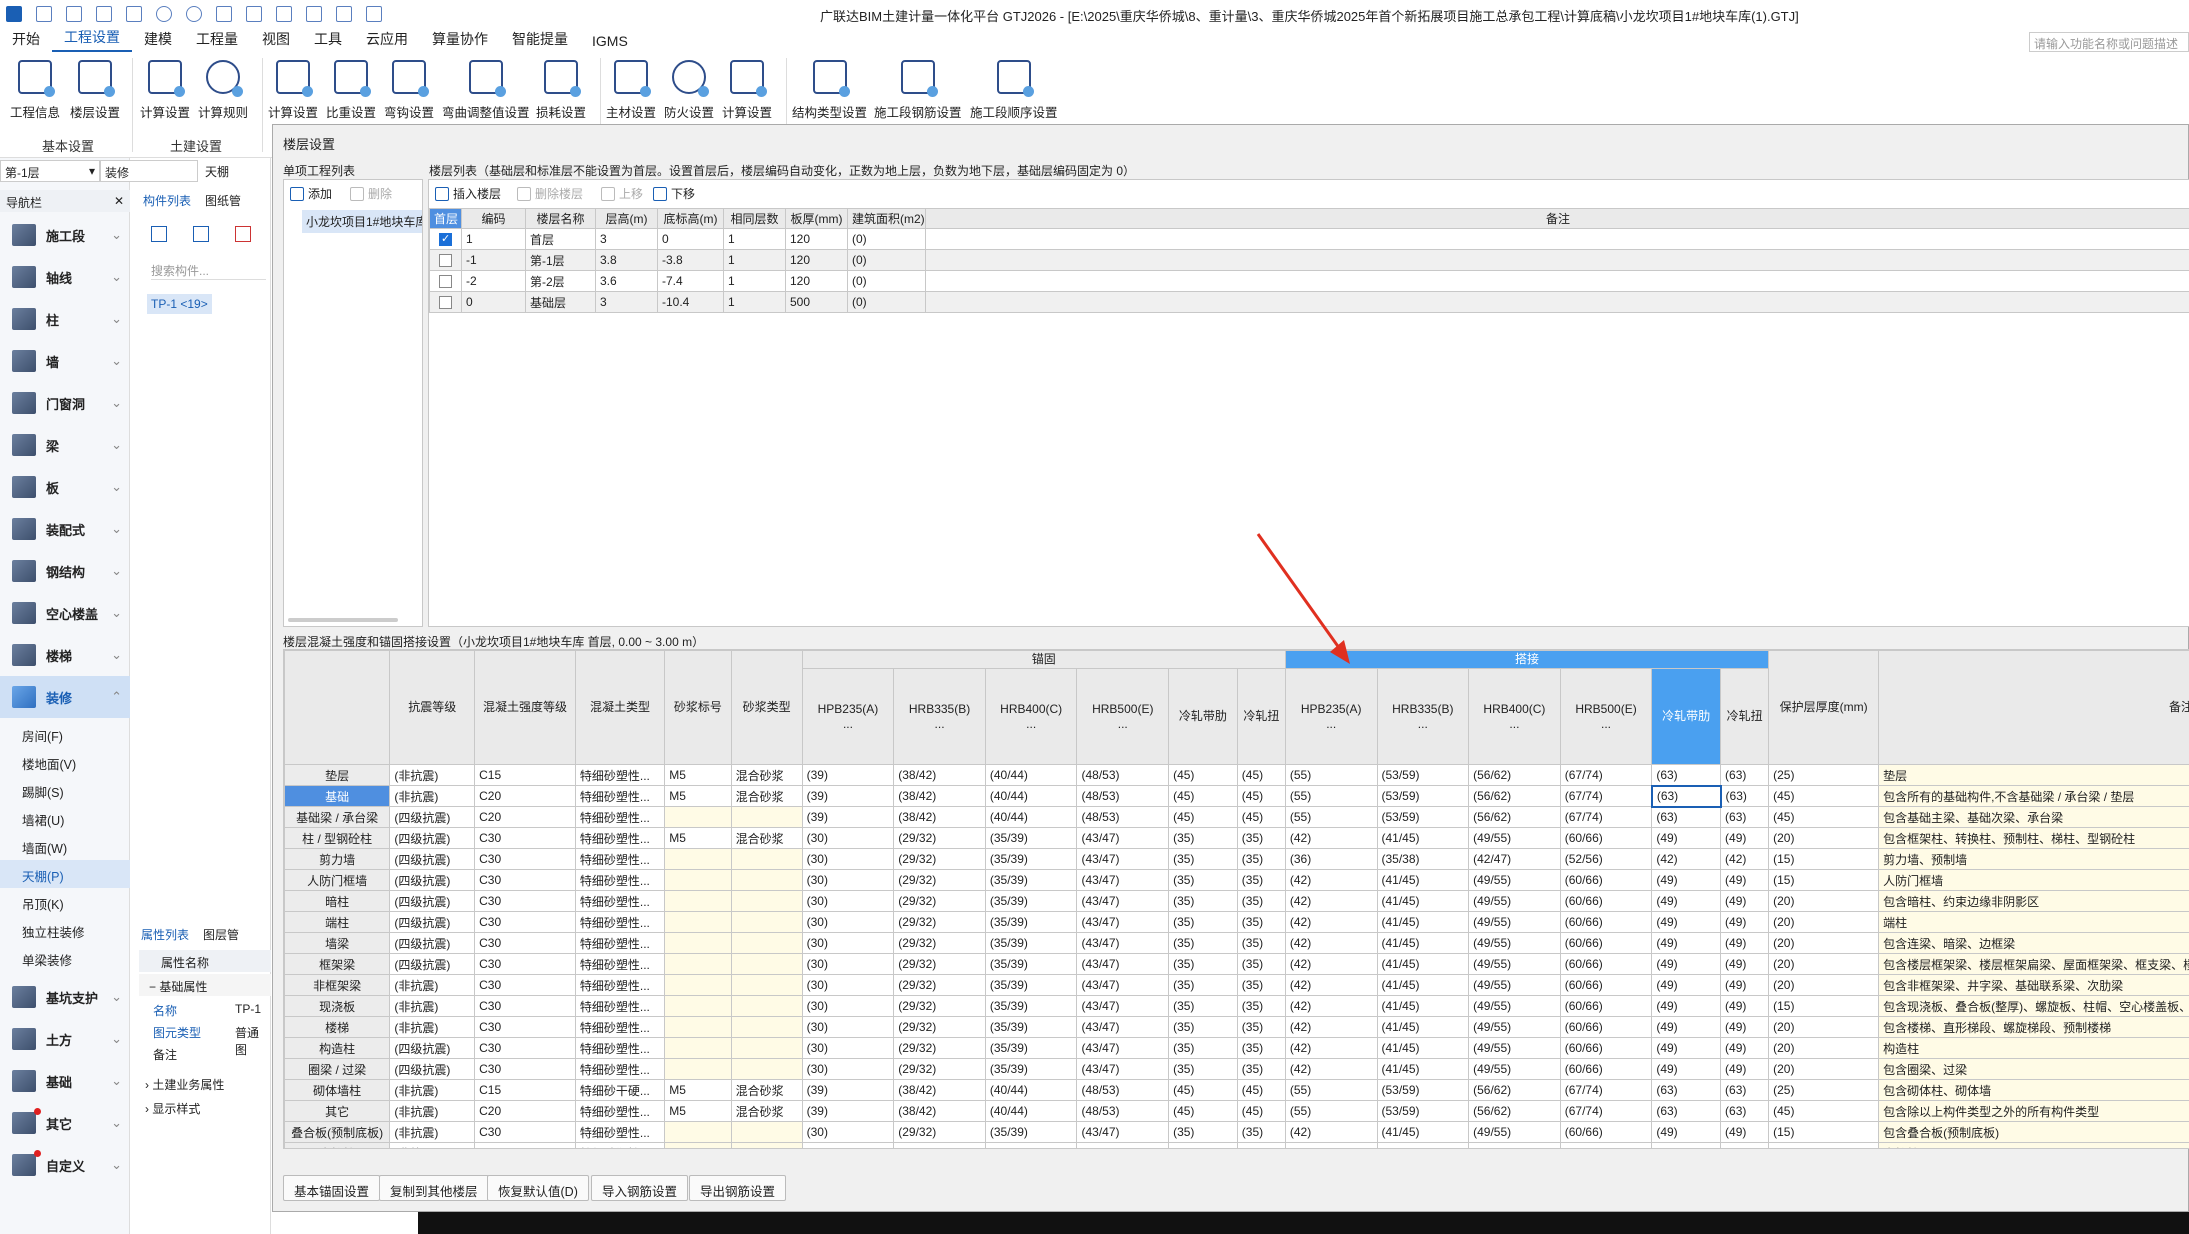 This screenshot has width=2189, height=1234. Describe the element at coordinates (493, 281) in the screenshot. I see `floor-cell-code: -2` at that location.